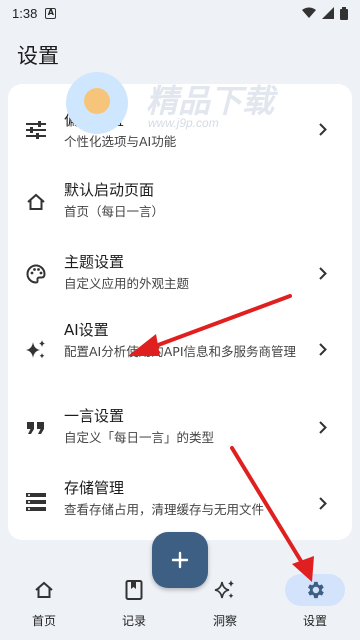 This screenshot has height=640, width=360. Describe the element at coordinates (180, 13) in the screenshot. I see `status-bar: 1:38 A` at that location.